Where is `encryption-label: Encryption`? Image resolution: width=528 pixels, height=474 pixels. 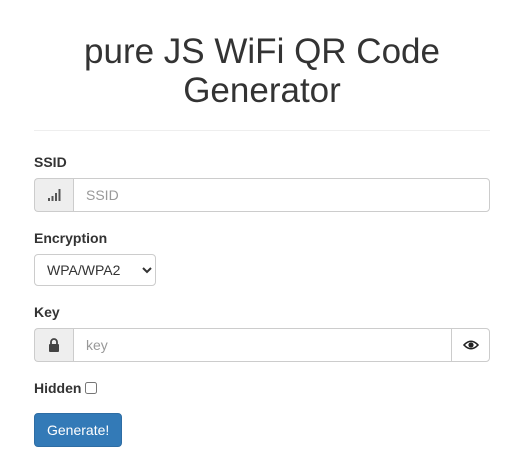
encryption-label: Encryption is located at coordinates (71, 238).